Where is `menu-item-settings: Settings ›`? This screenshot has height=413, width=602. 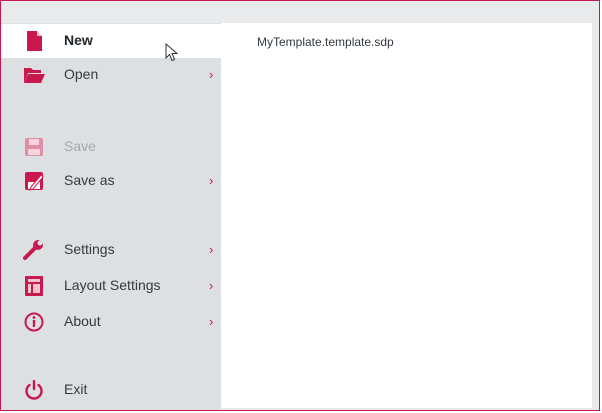
menu-item-settings: Settings › is located at coordinates (111, 250).